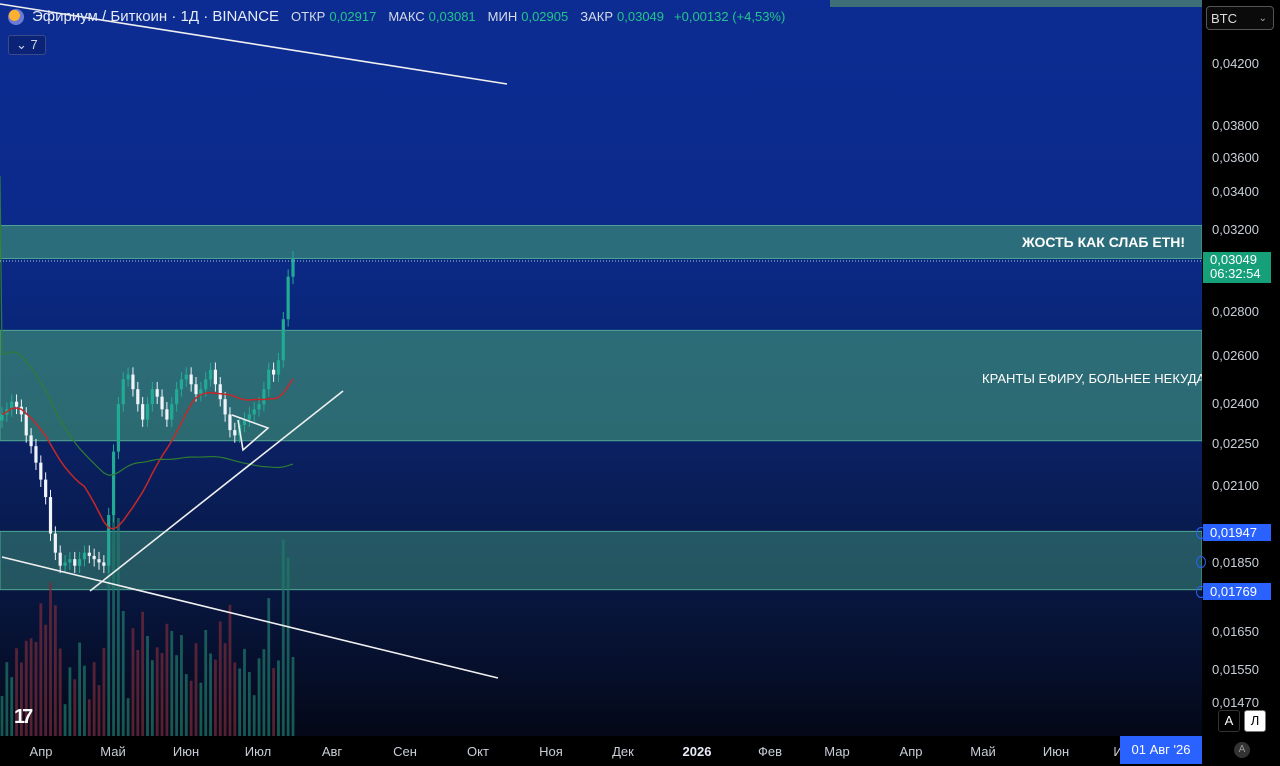  Describe the element at coordinates (1240, 18) in the screenshot. I see `currency-select: BTC ⌄` at that location.